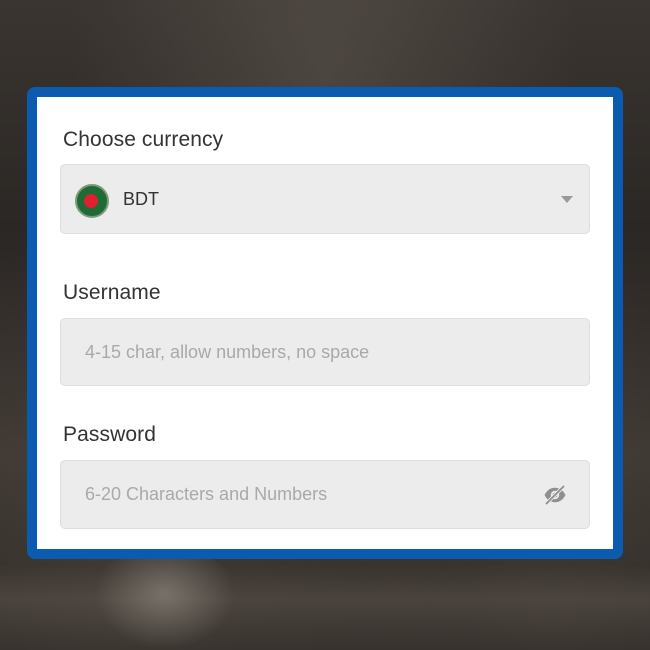  I want to click on currency-label: Choose currency, so click(143, 139).